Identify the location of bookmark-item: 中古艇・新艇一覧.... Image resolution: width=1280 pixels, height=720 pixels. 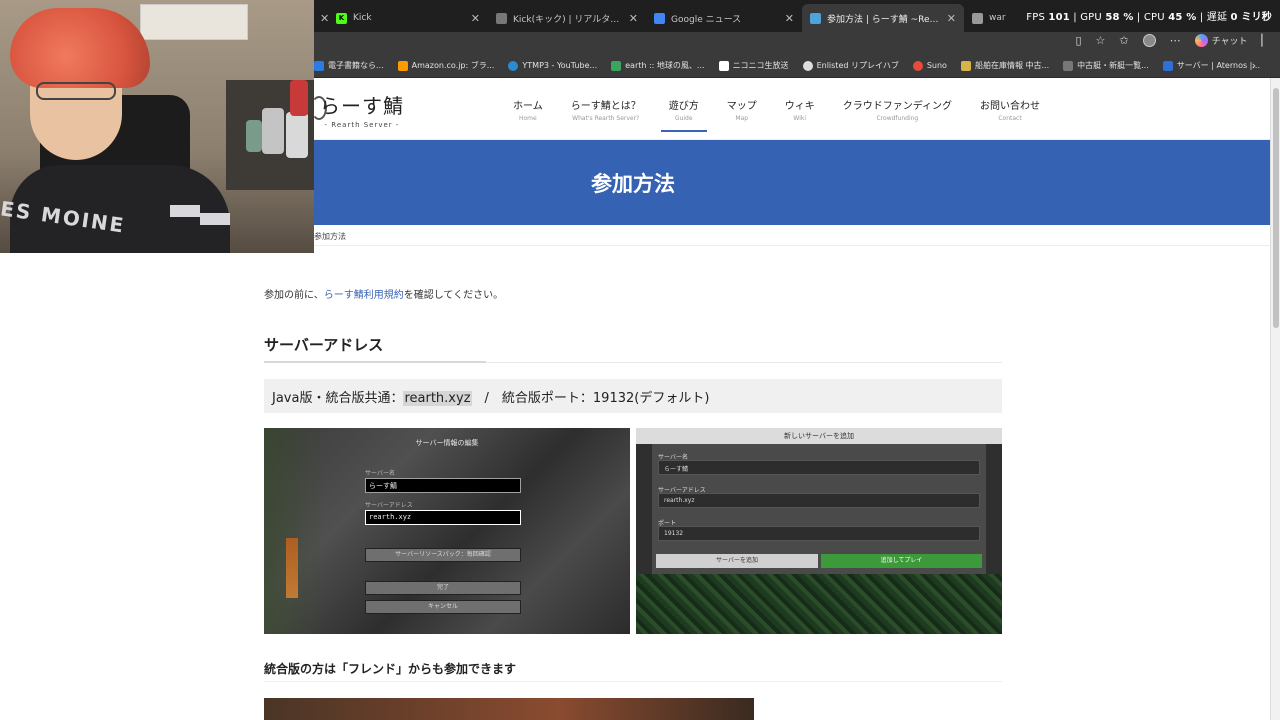
(1106, 65).